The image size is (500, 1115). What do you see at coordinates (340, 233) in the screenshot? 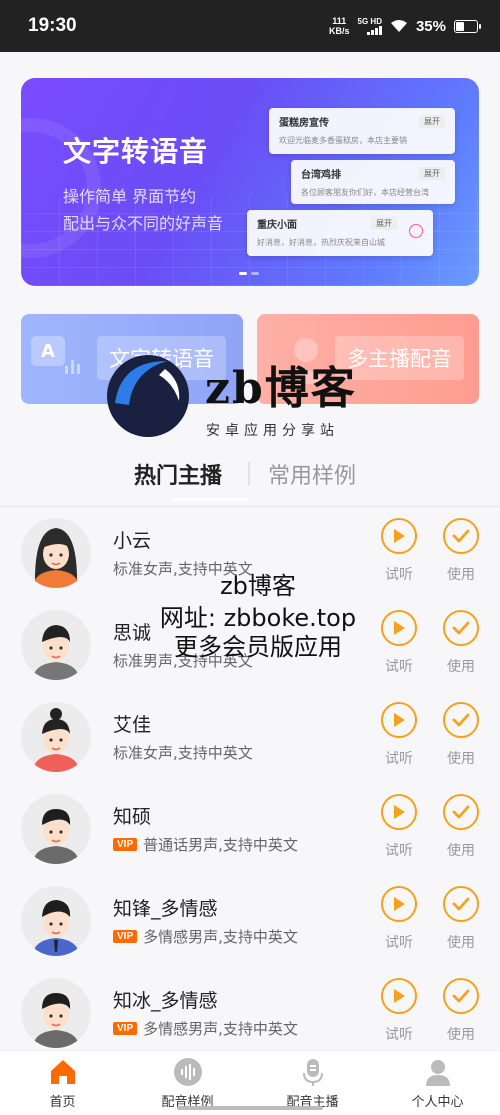
I see `banner-sample-card: 重庆小面 展开 好消息，好消息，热烈庆祝来自山城` at bounding box center [340, 233].